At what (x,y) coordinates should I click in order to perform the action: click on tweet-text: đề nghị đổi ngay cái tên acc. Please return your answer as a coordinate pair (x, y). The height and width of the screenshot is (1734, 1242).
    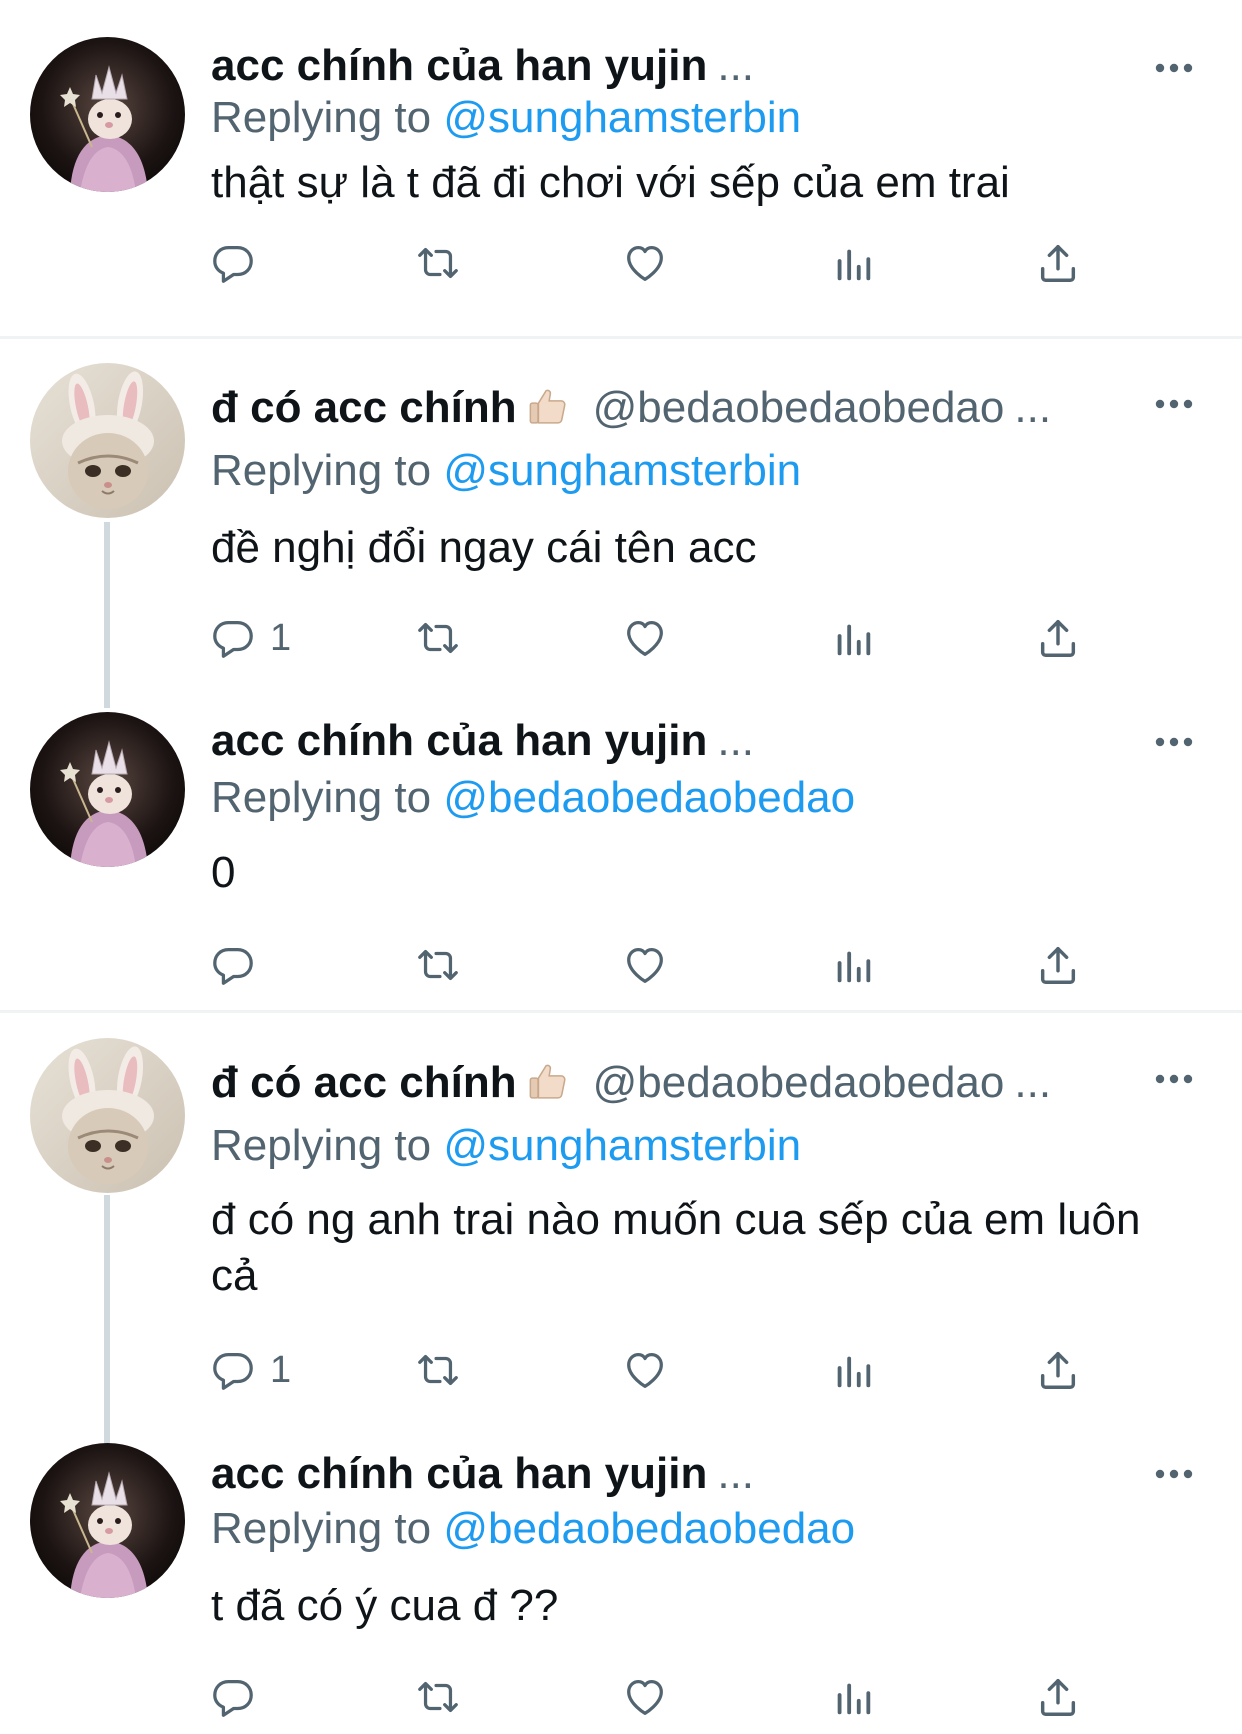
    Looking at the image, I should click on (484, 547).